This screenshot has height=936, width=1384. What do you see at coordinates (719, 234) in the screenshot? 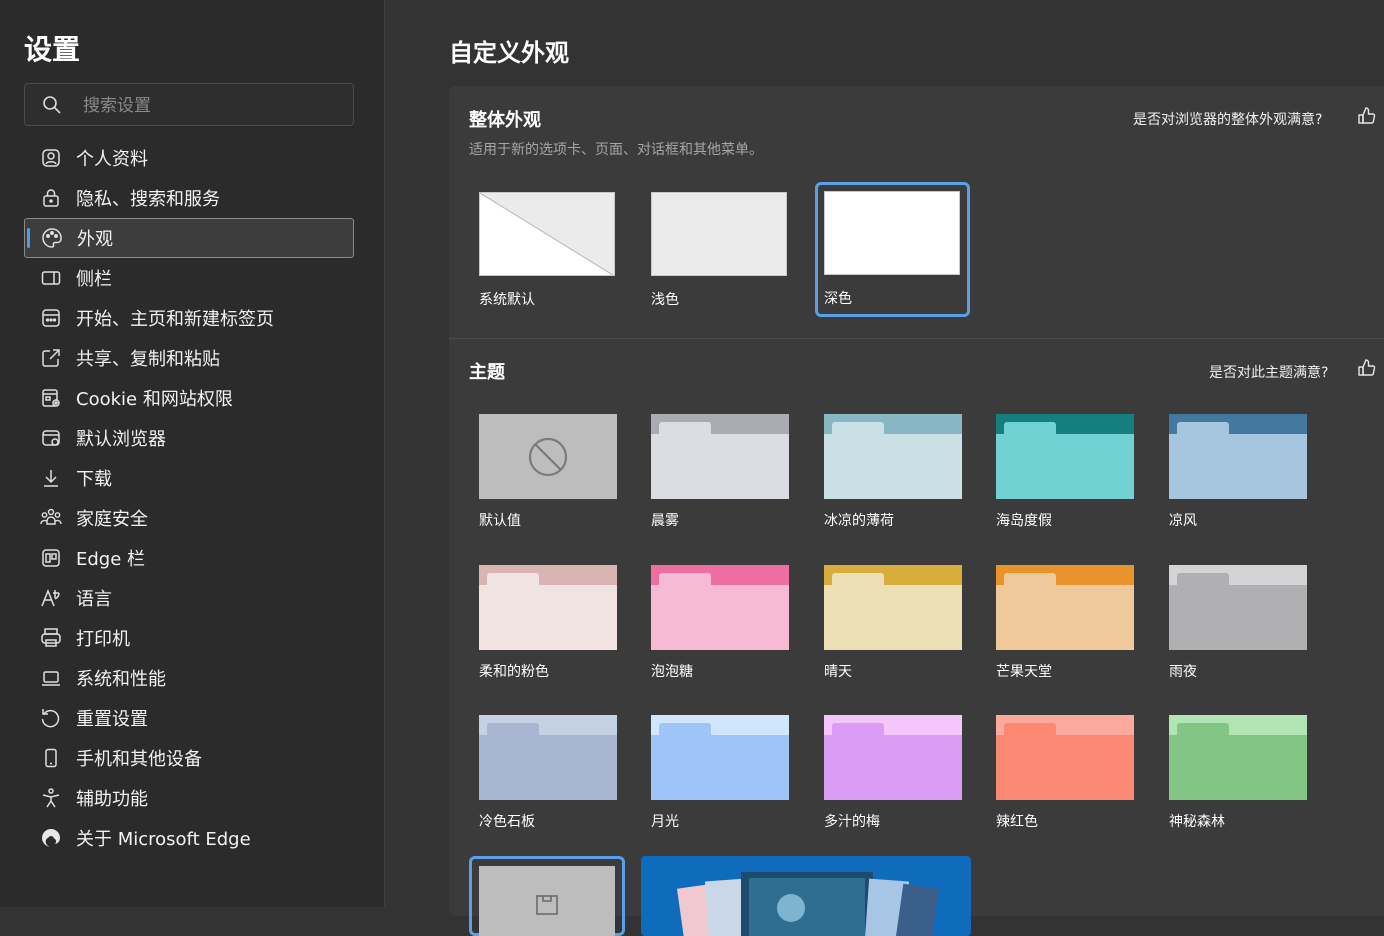
I see `light-preview` at bounding box center [719, 234].